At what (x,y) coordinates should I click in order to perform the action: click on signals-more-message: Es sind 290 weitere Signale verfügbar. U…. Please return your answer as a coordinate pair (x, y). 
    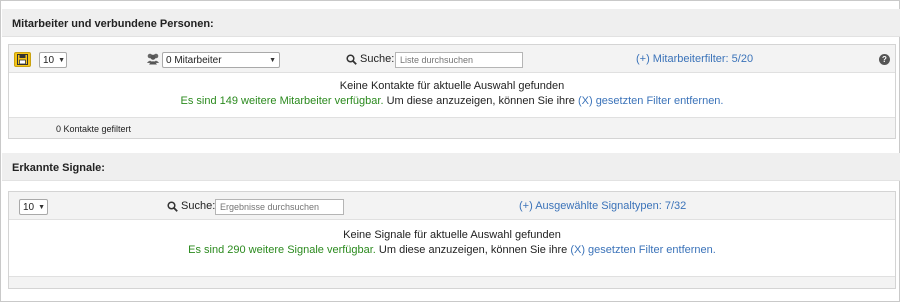
    Looking at the image, I should click on (452, 250).